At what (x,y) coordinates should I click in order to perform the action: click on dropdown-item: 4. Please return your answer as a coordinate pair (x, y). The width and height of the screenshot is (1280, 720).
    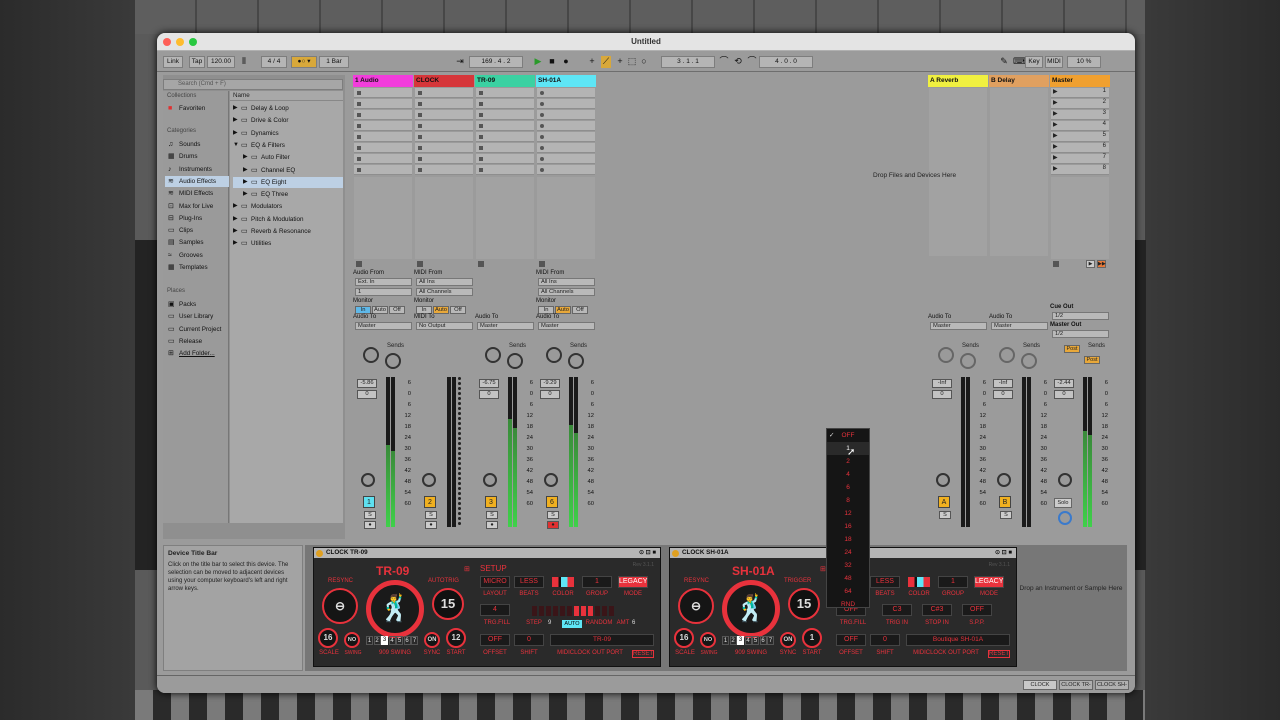
    Looking at the image, I should click on (848, 474).